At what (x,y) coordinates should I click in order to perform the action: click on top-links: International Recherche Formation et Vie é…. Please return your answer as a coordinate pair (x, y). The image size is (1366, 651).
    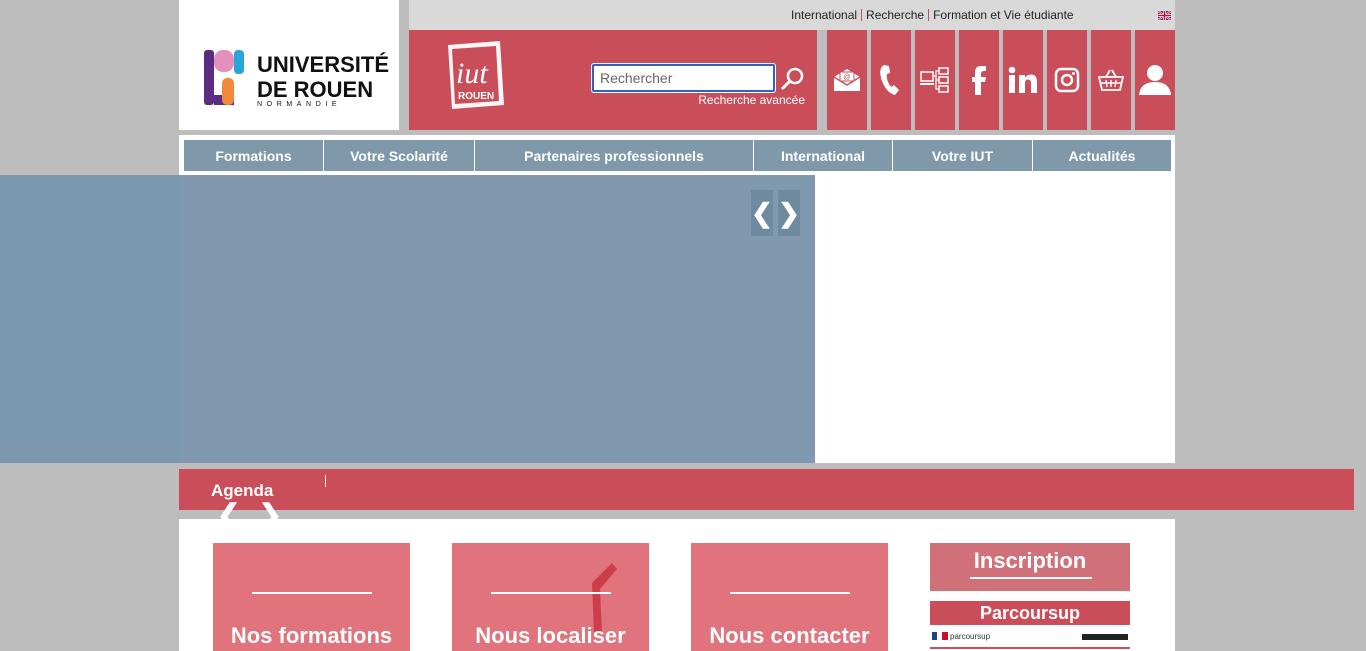
    Looking at the image, I should click on (932, 15).